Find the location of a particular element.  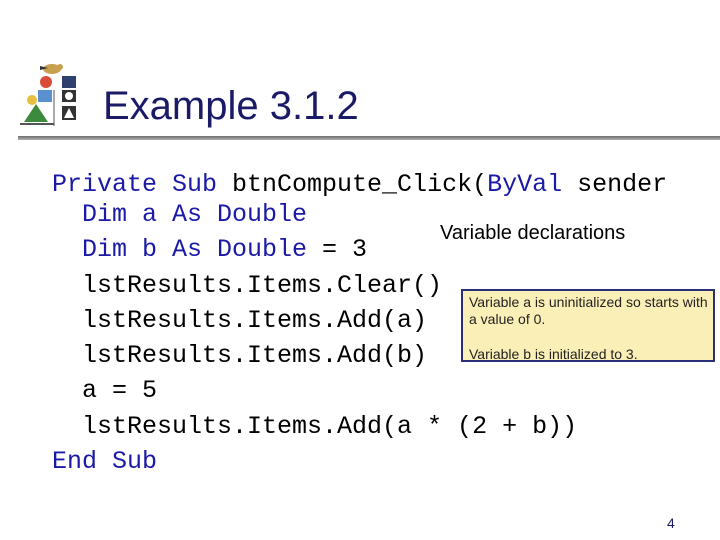

code-text: a = 5 is located at coordinates (120, 390).